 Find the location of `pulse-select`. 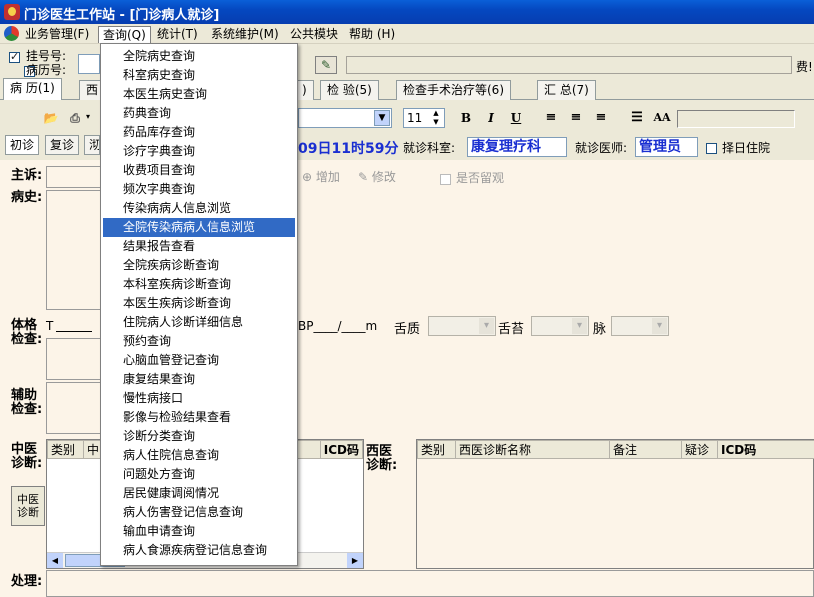

pulse-select is located at coordinates (640, 326).